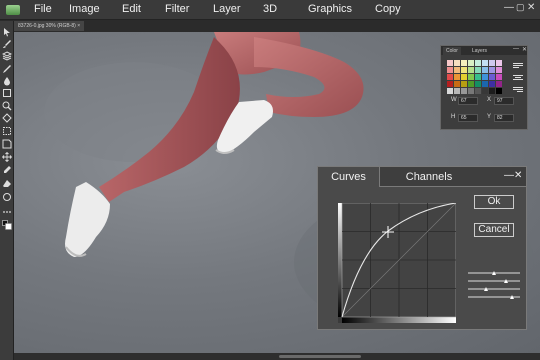 This screenshot has width=540, height=360. What do you see at coordinates (494, 230) in the screenshot?
I see `cancel-button: Cancel` at bounding box center [494, 230].